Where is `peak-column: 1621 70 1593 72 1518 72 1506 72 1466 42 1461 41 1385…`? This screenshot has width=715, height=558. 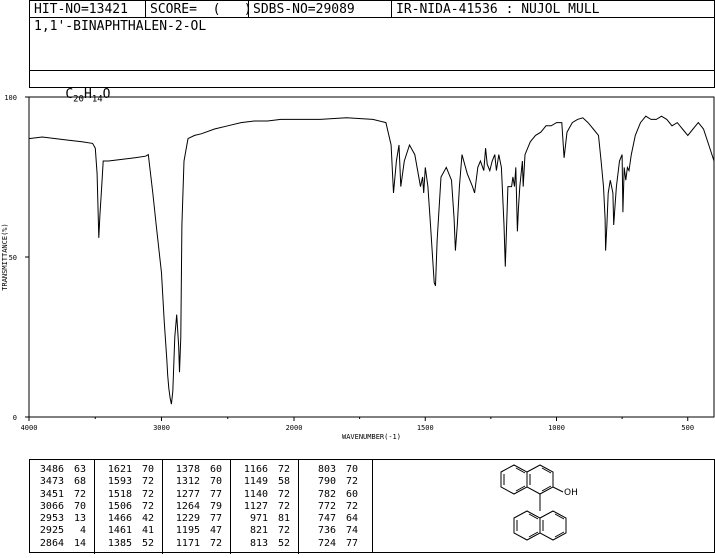
peak-column: 1621 70 1593 72 1518 72 1506 72 1466 42 1461 41 1385… is located at coordinates (126, 507).